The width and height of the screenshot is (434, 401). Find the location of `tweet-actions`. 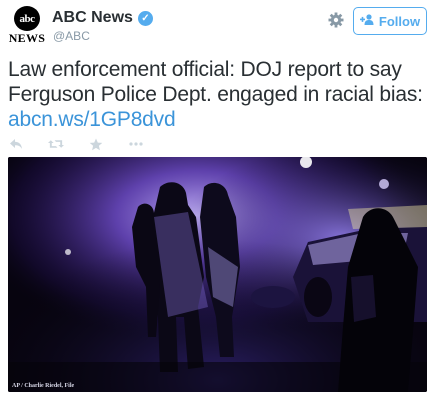

tweet-actions is located at coordinates (88, 144).